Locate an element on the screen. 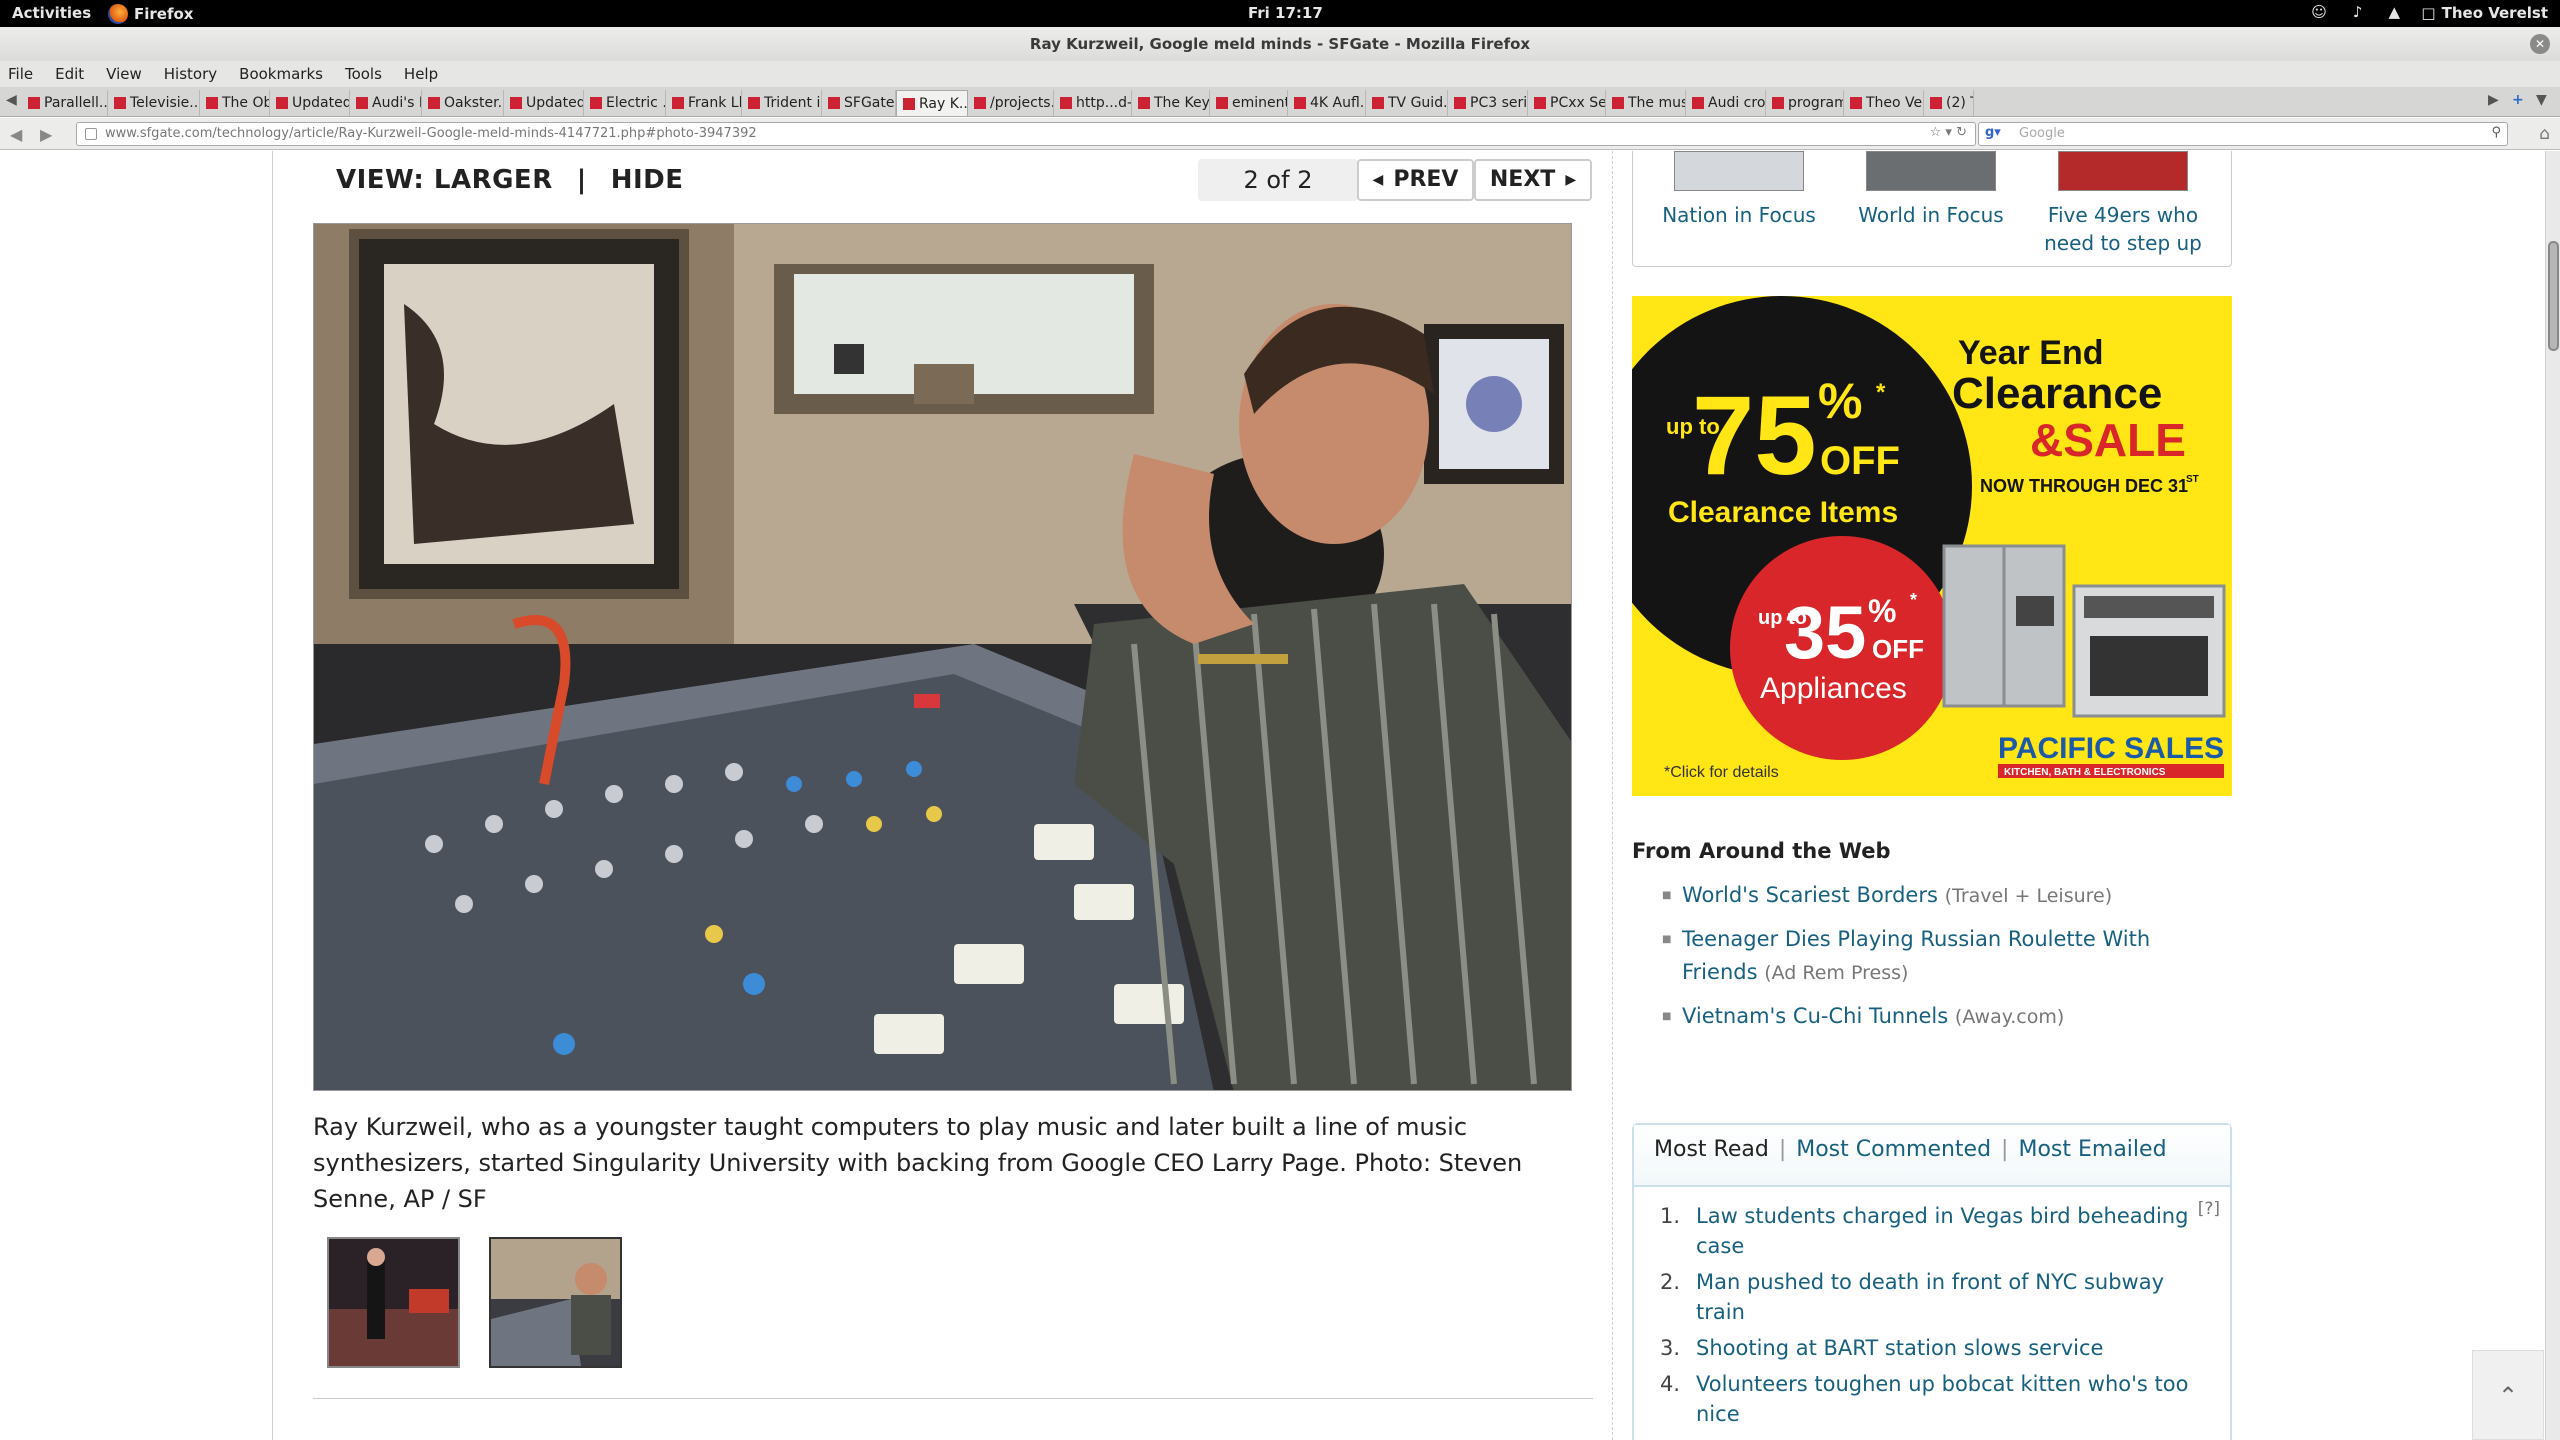 This screenshot has height=1440, width=2560. site-identity-icon is located at coordinates (91, 134).